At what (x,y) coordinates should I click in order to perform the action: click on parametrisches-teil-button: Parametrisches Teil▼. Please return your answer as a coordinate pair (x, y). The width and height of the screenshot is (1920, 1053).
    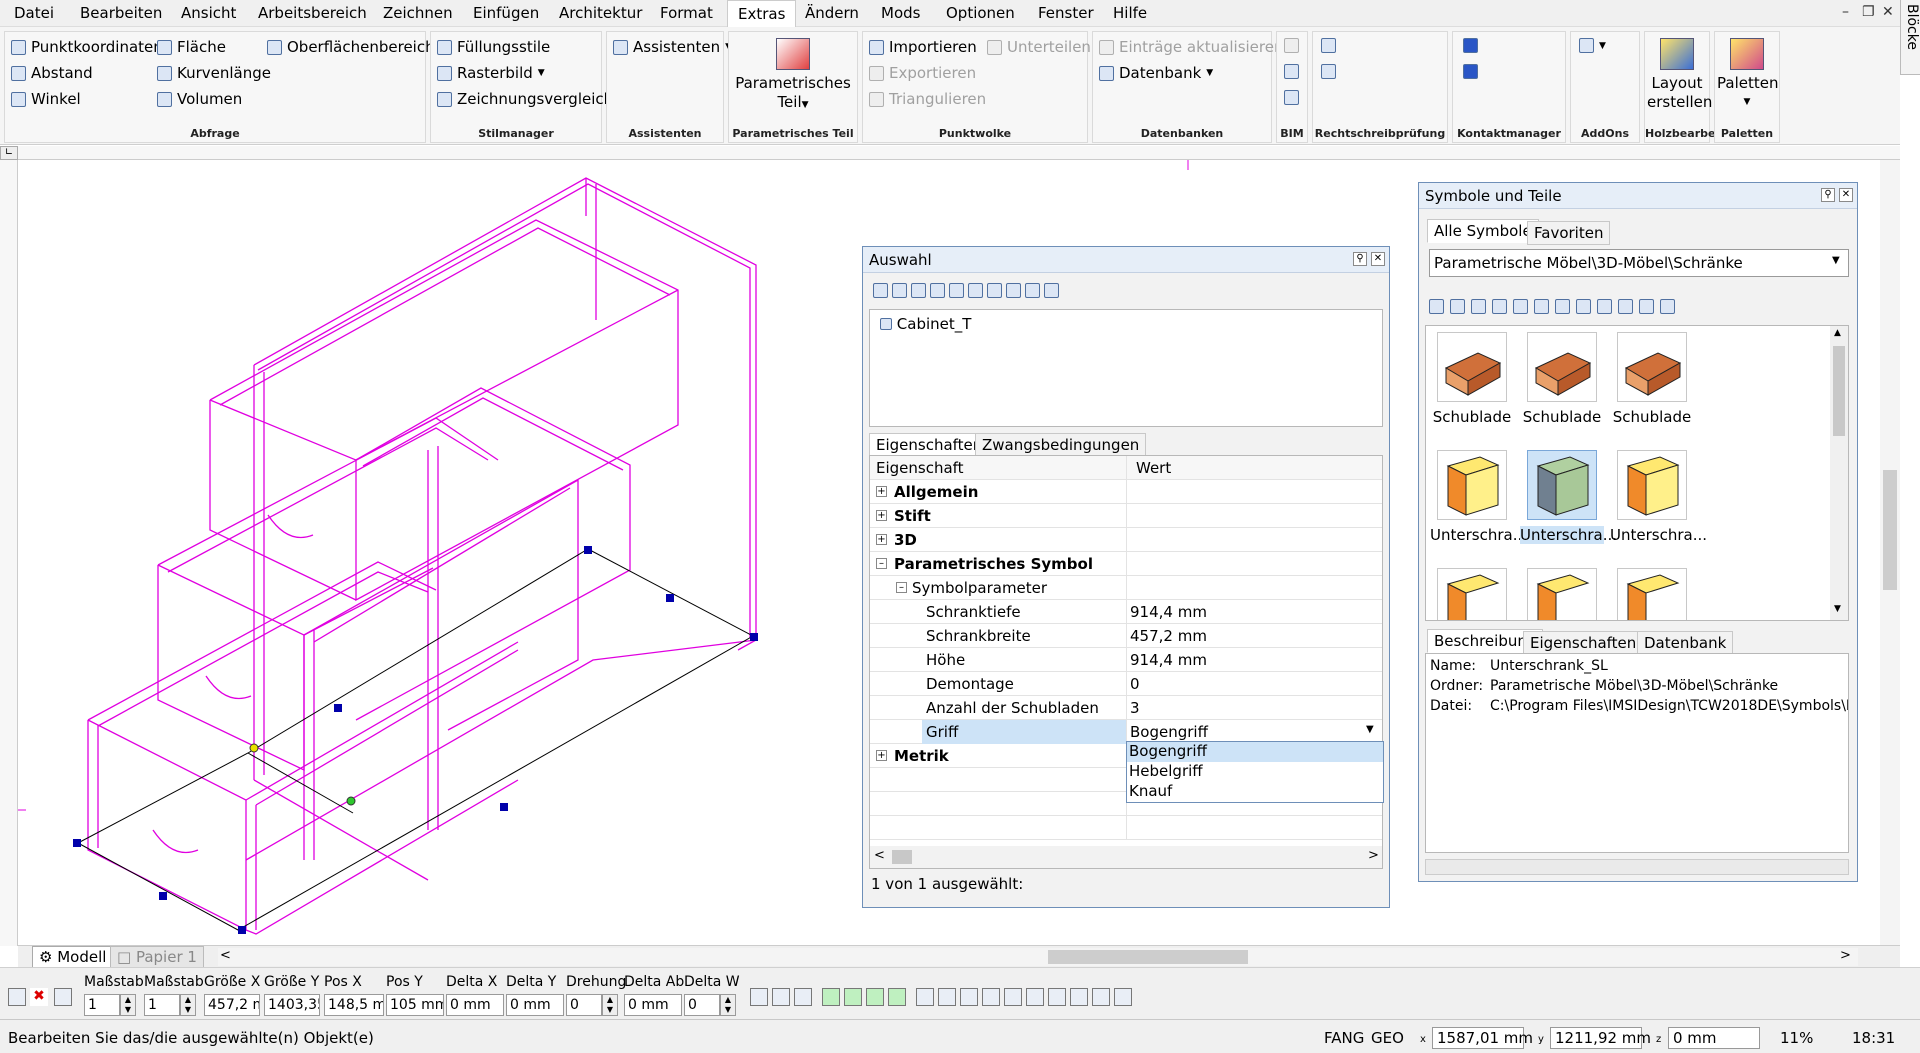
    Looking at the image, I should click on (793, 76).